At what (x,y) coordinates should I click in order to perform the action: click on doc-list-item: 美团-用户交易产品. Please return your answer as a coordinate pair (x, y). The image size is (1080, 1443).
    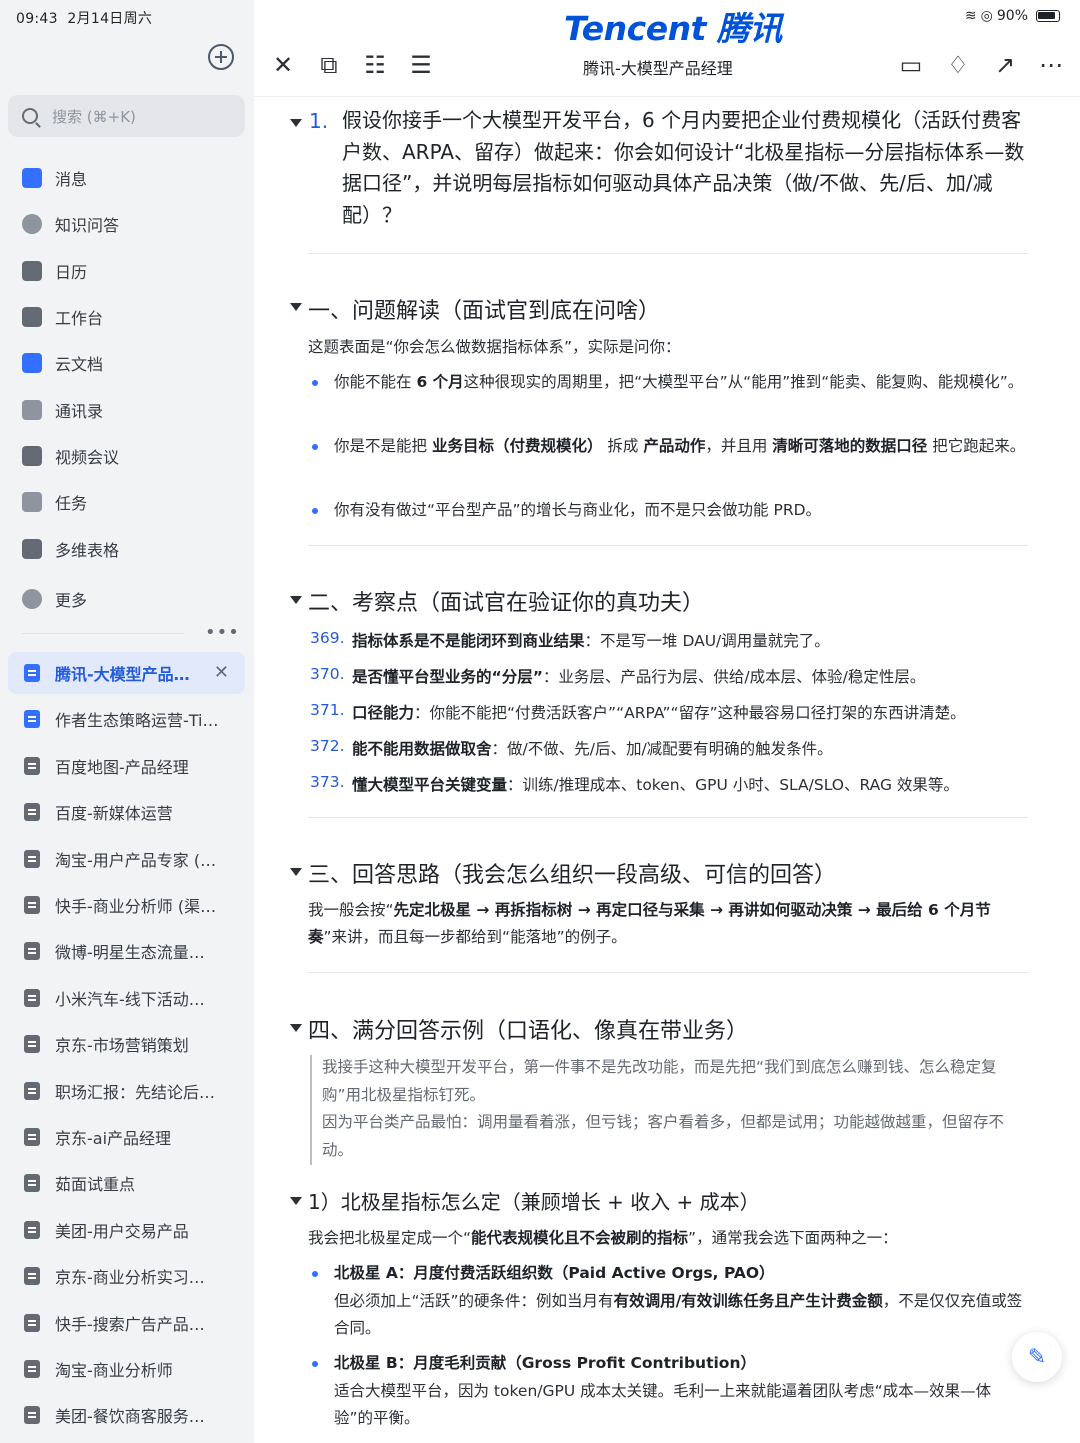
    Looking at the image, I should click on (126, 1230).